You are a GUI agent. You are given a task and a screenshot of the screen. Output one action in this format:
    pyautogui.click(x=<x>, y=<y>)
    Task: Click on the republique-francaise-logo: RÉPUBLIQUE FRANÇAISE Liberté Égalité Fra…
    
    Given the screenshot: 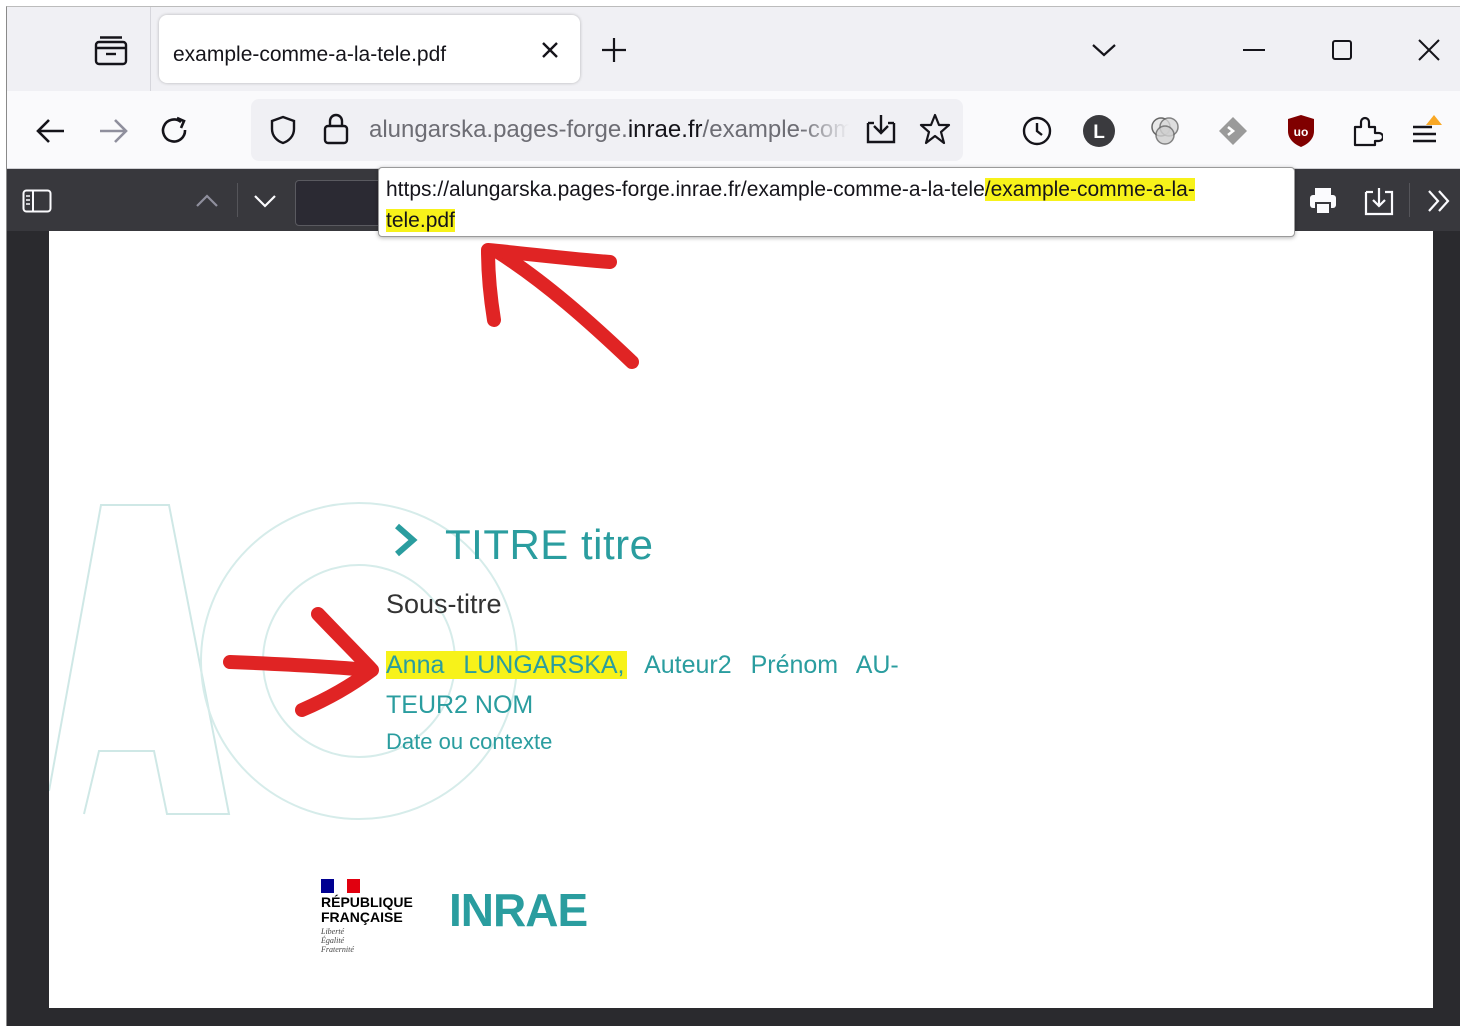 What is the action you would take?
    pyautogui.click(x=371, y=924)
    